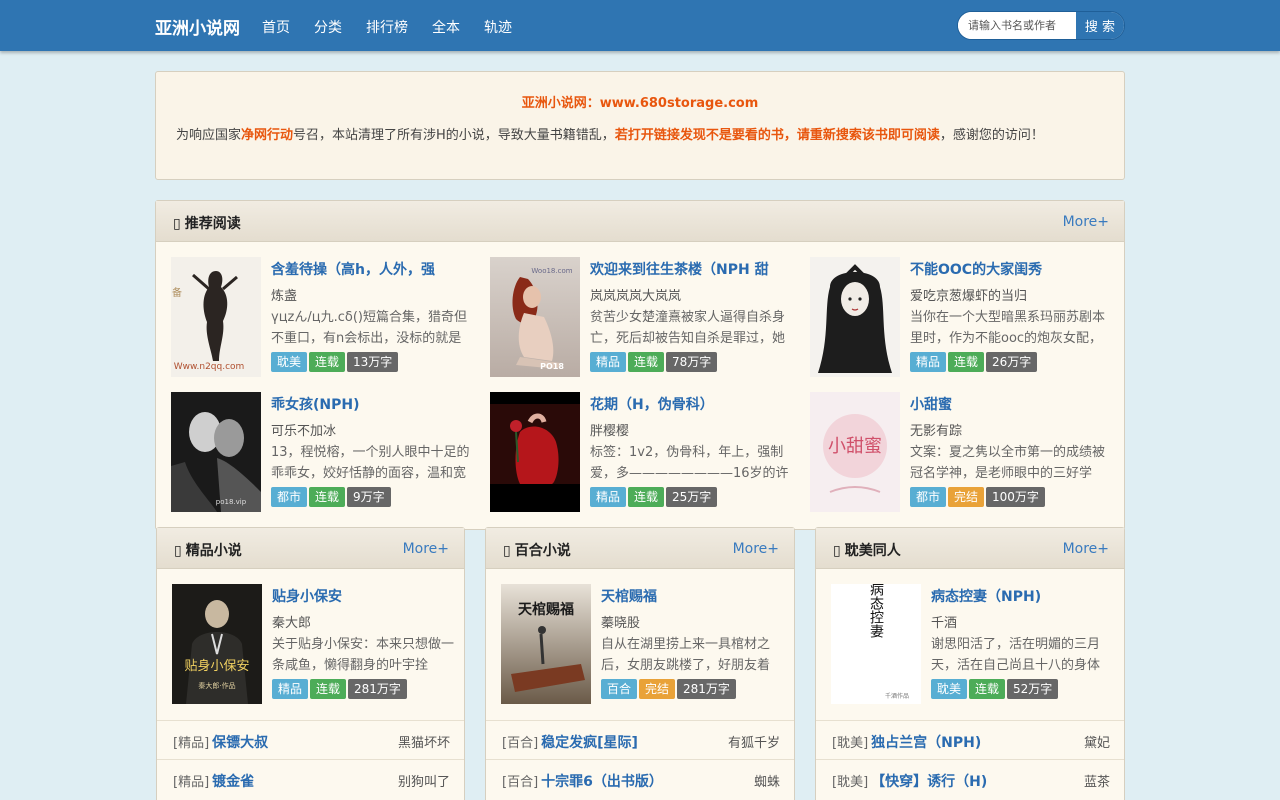  What do you see at coordinates (535, 317) in the screenshot?
I see `book-cover: Woo18.com PO18` at bounding box center [535, 317].